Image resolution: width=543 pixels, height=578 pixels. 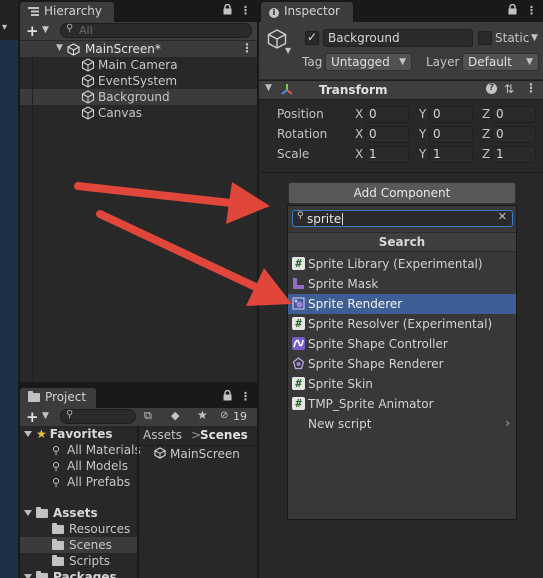 I want to click on favorites-item: ⚲ All Materials, so click(x=96, y=450).